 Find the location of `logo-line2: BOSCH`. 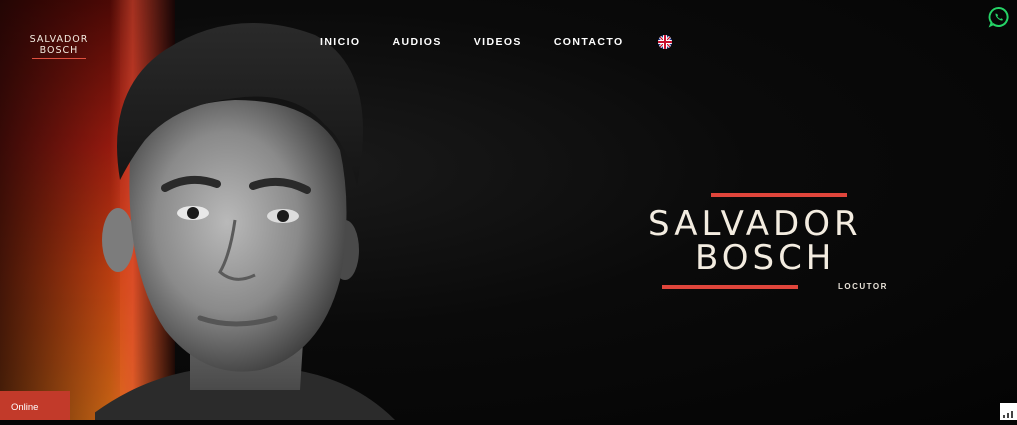

logo-line2: BOSCH is located at coordinates (59, 50).